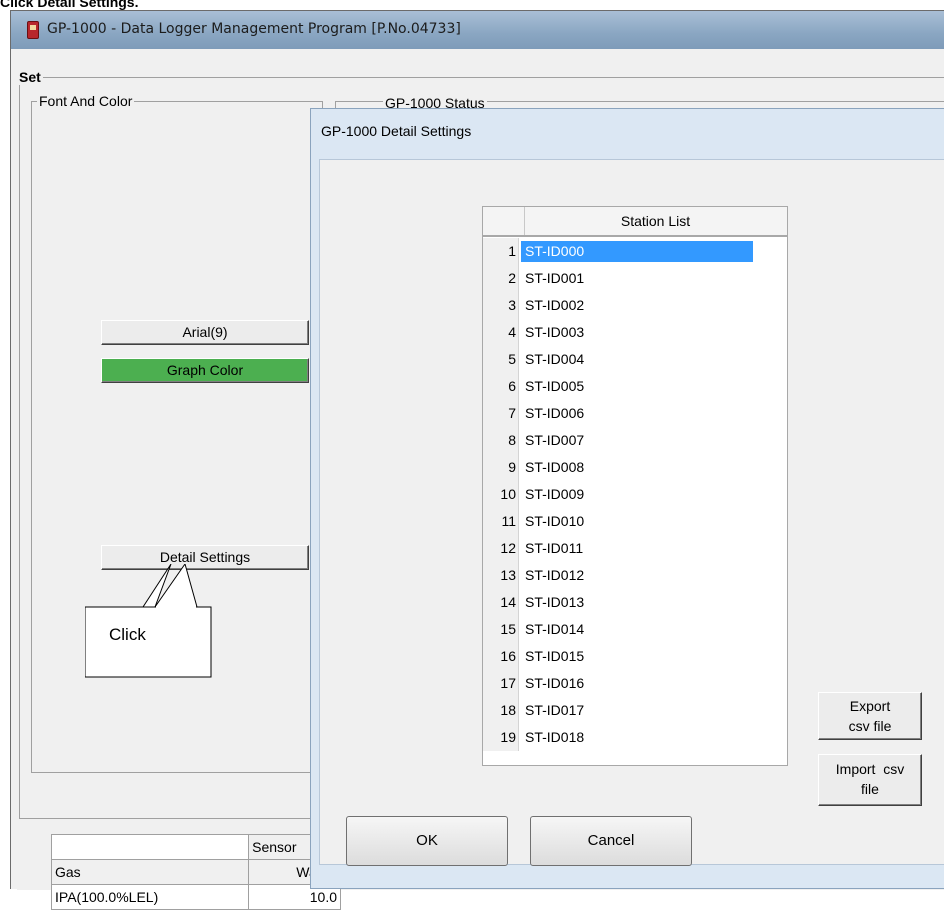 The image size is (944, 910). I want to click on export-label-line1: Export, so click(870, 706).